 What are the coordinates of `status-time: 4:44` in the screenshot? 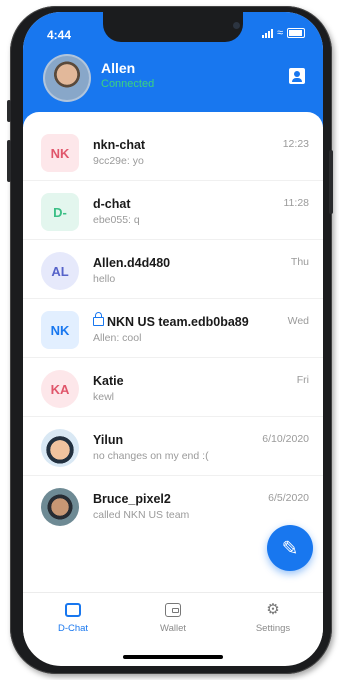 It's located at (59, 35).